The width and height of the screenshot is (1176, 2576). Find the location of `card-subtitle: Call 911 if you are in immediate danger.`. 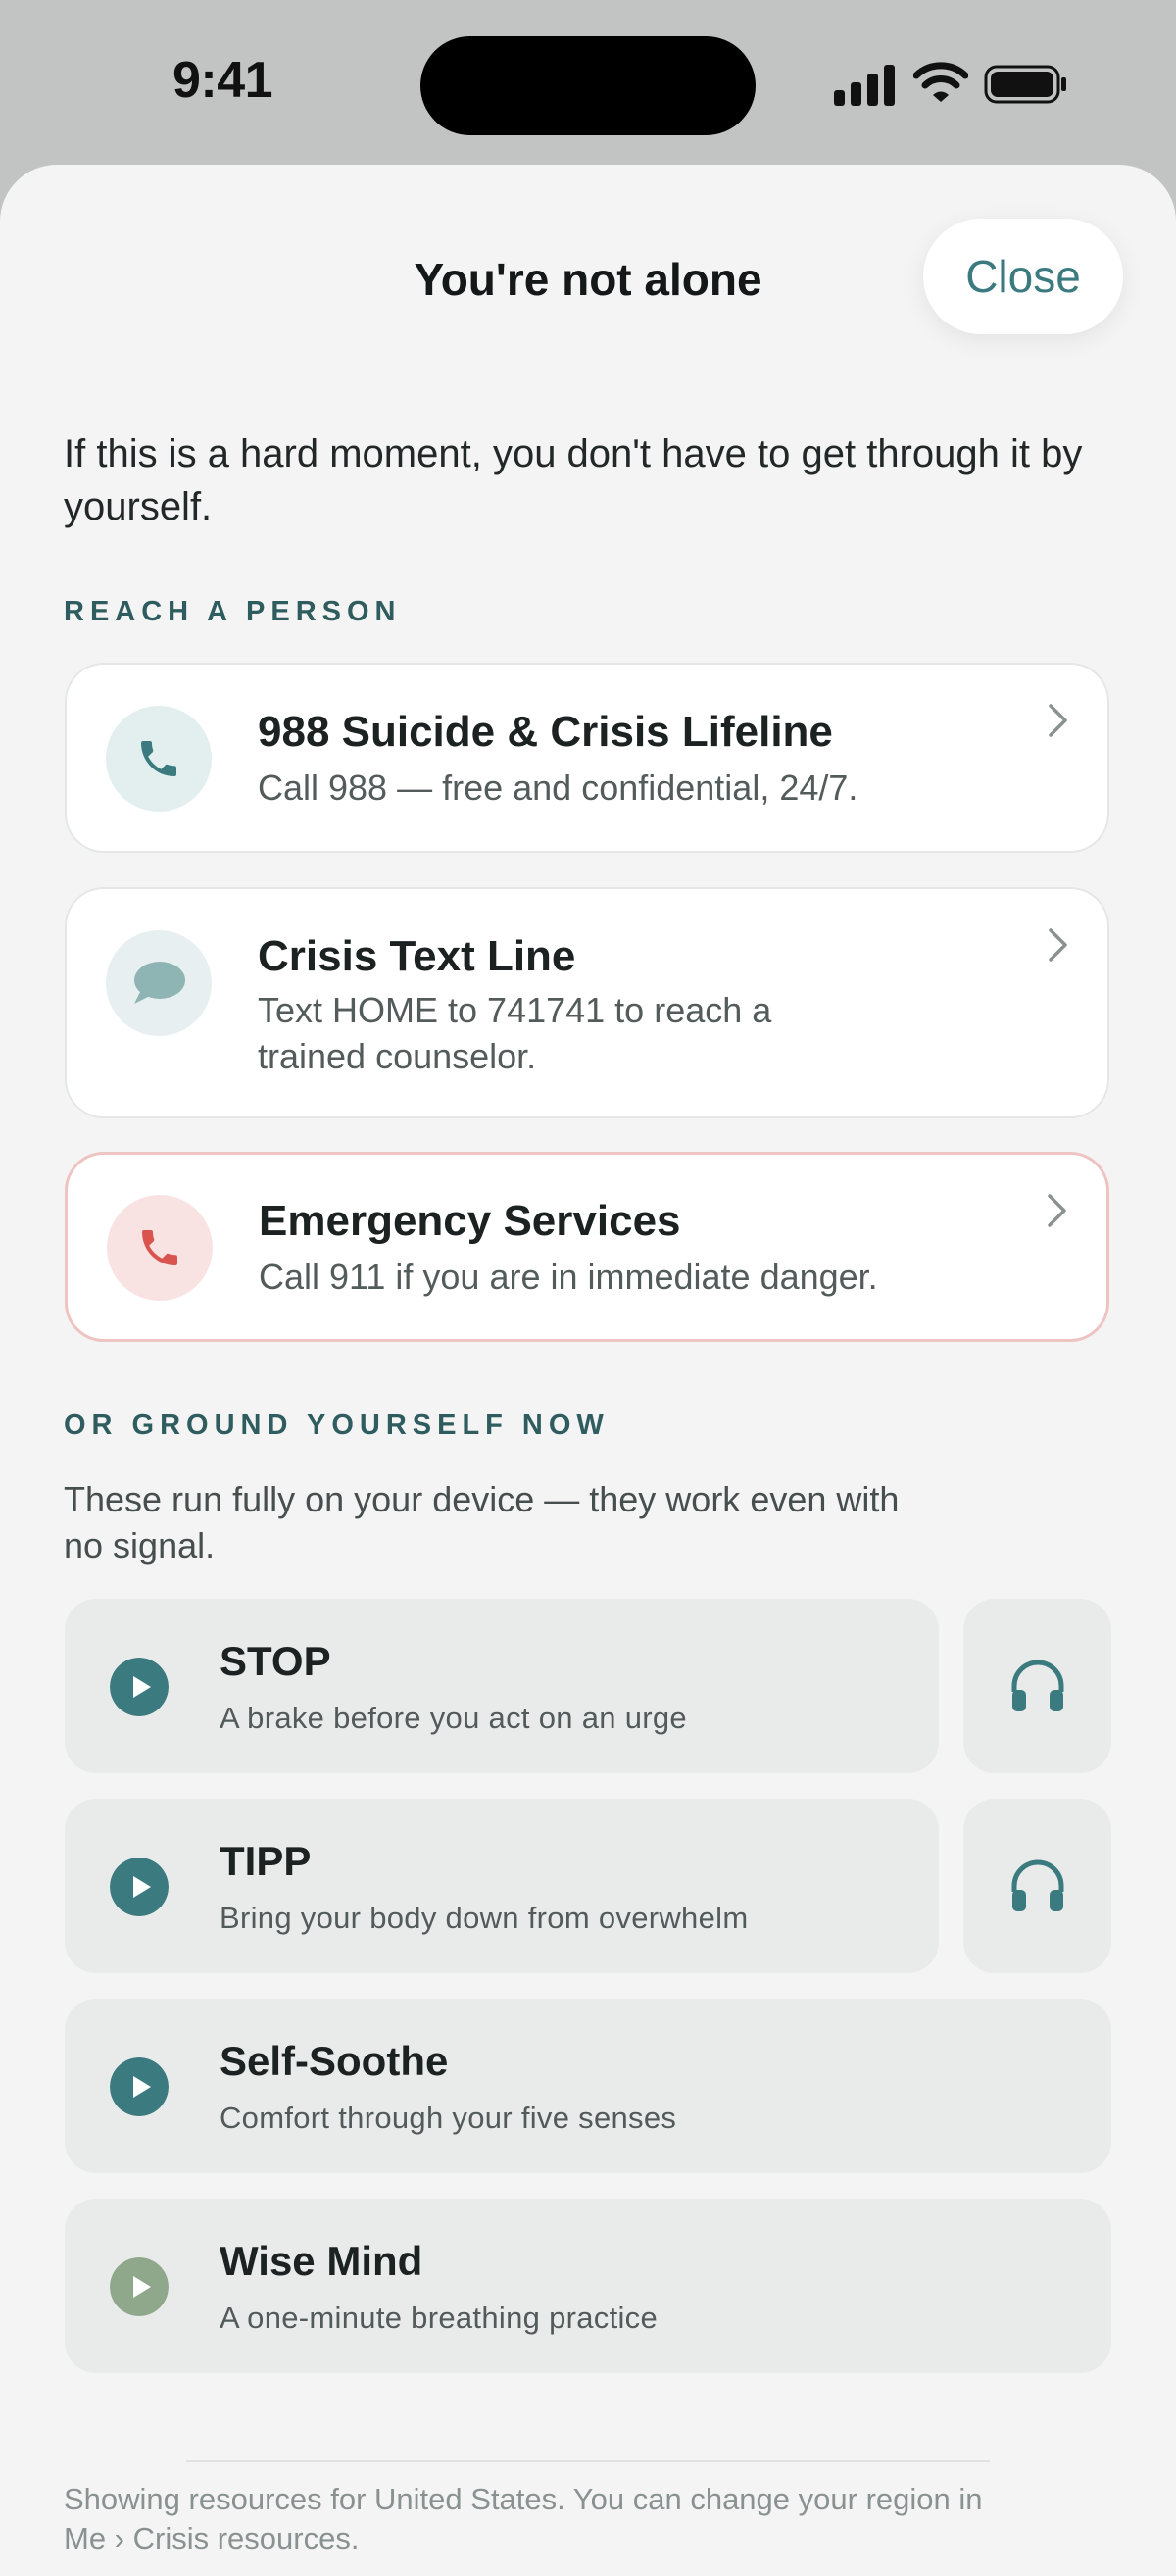

card-subtitle: Call 911 if you are in immediate danger. is located at coordinates (568, 1277).